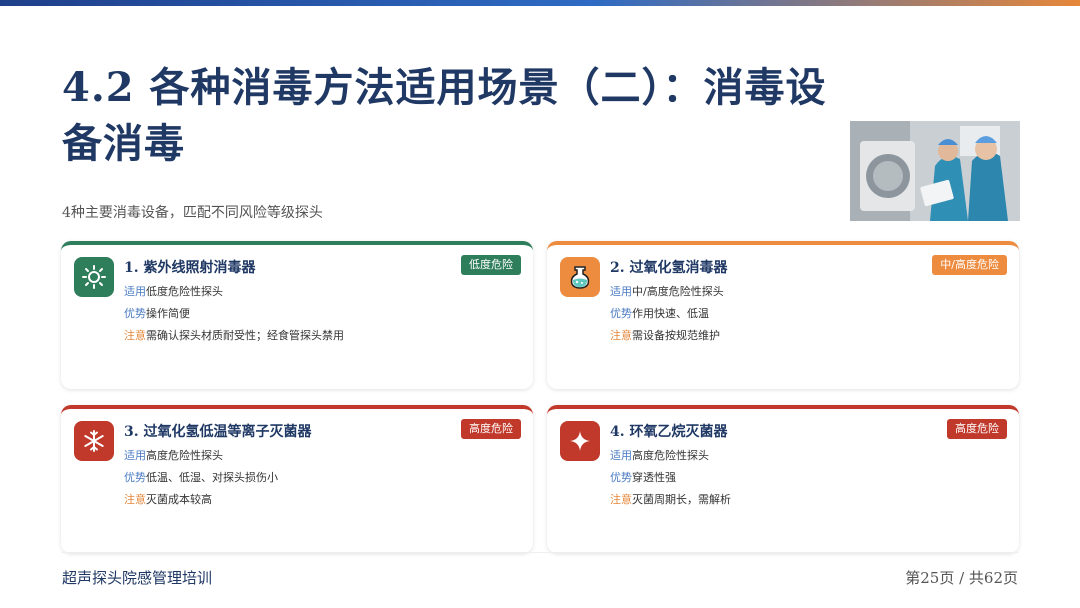 The width and height of the screenshot is (1080, 608). I want to click on medical-staff-photo, so click(935, 171).